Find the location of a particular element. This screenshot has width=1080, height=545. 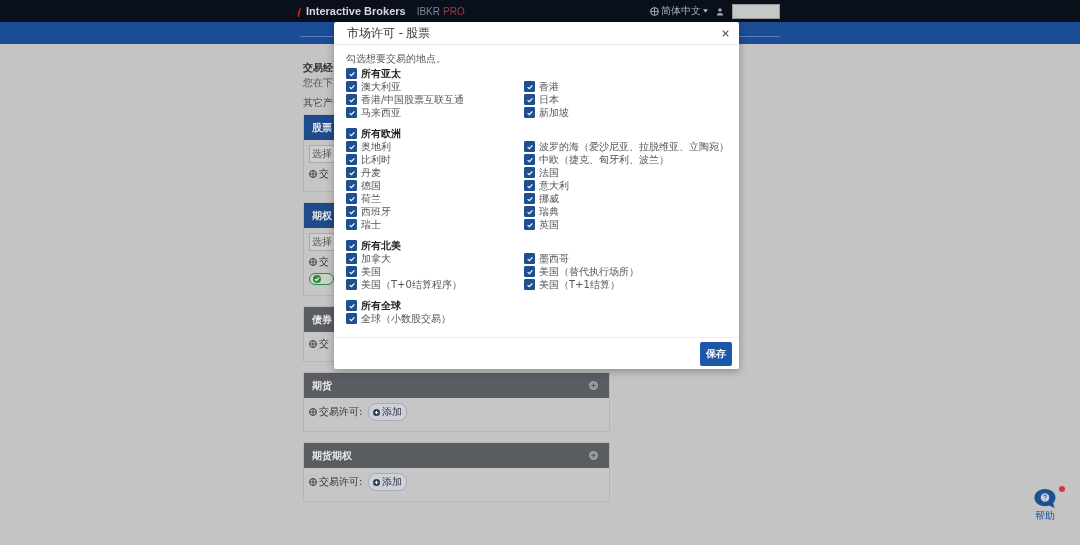

section-label: 其它产 is located at coordinates (318, 102).